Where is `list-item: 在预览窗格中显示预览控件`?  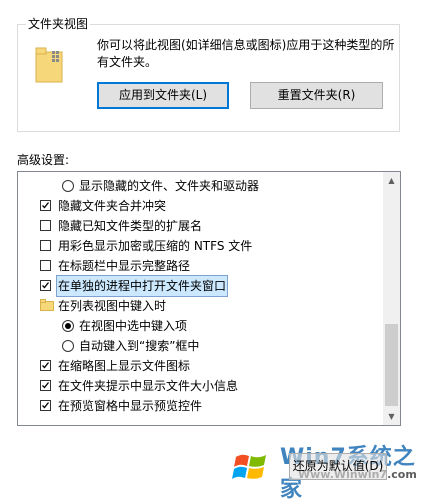 list-item: 在预览窗格中显示预览控件 is located at coordinates (200, 406).